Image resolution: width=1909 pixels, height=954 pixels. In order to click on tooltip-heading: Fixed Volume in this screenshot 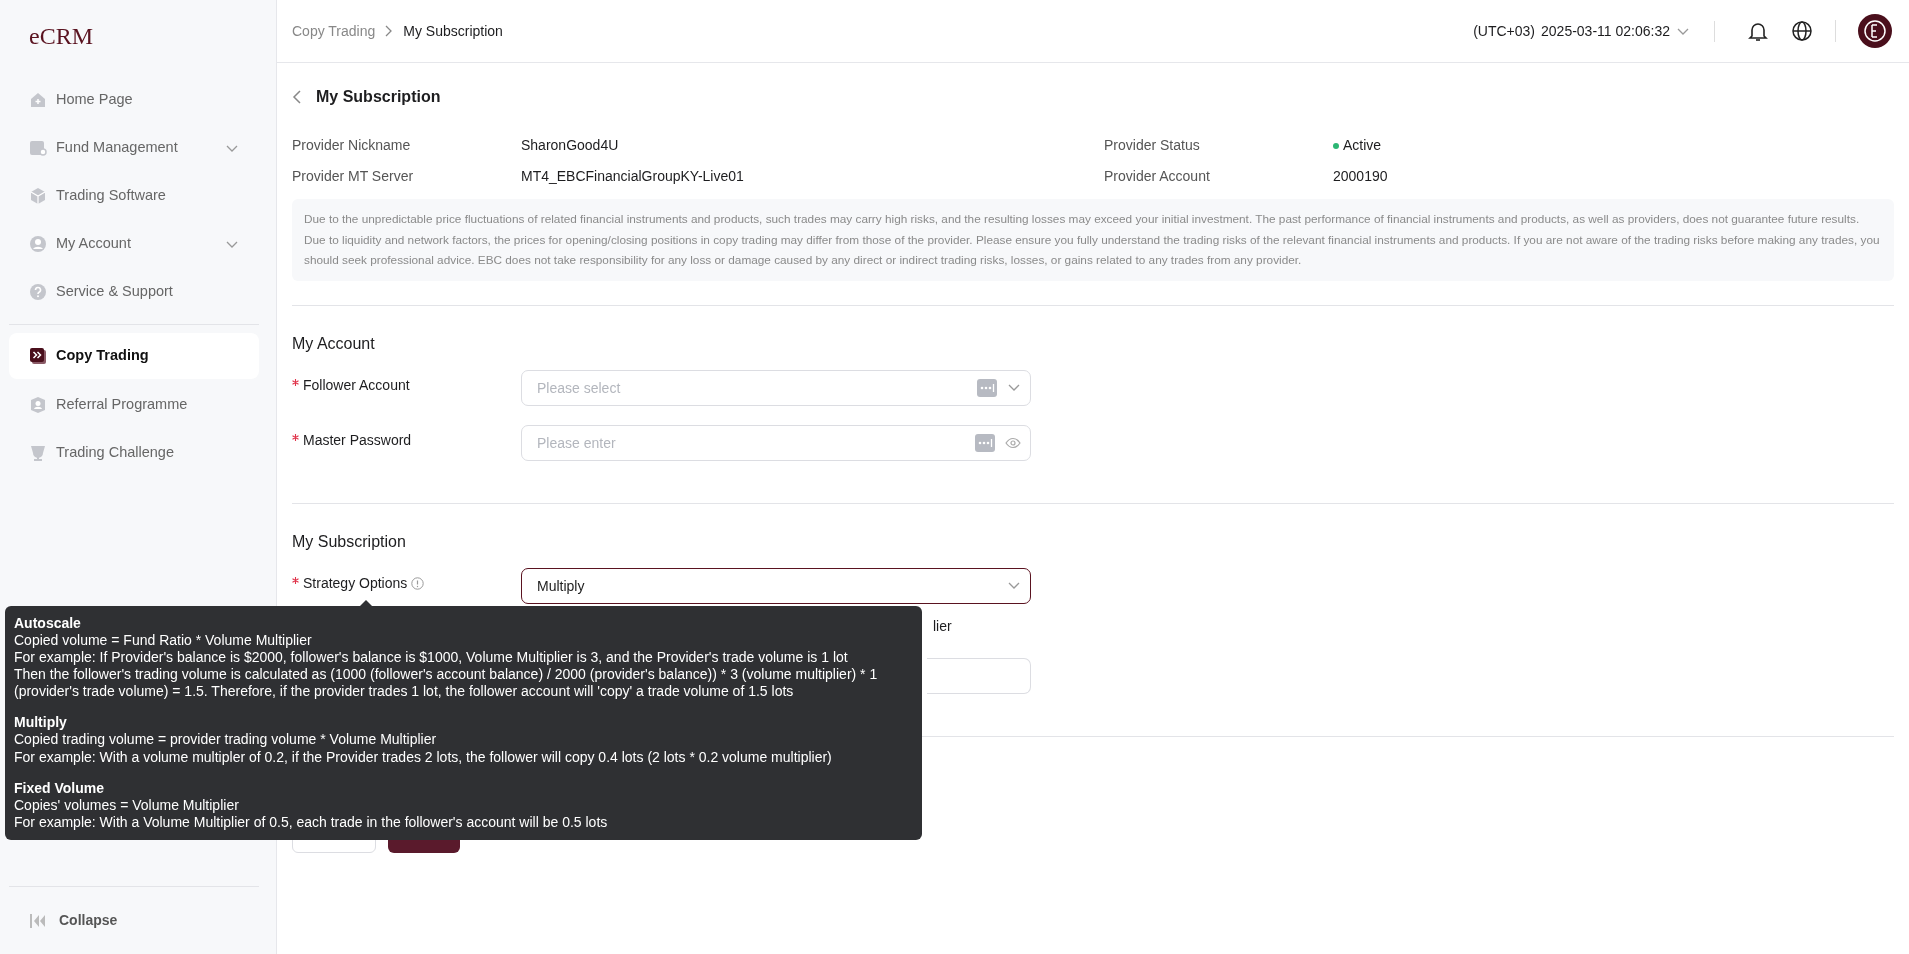, I will do `click(59, 788)`.